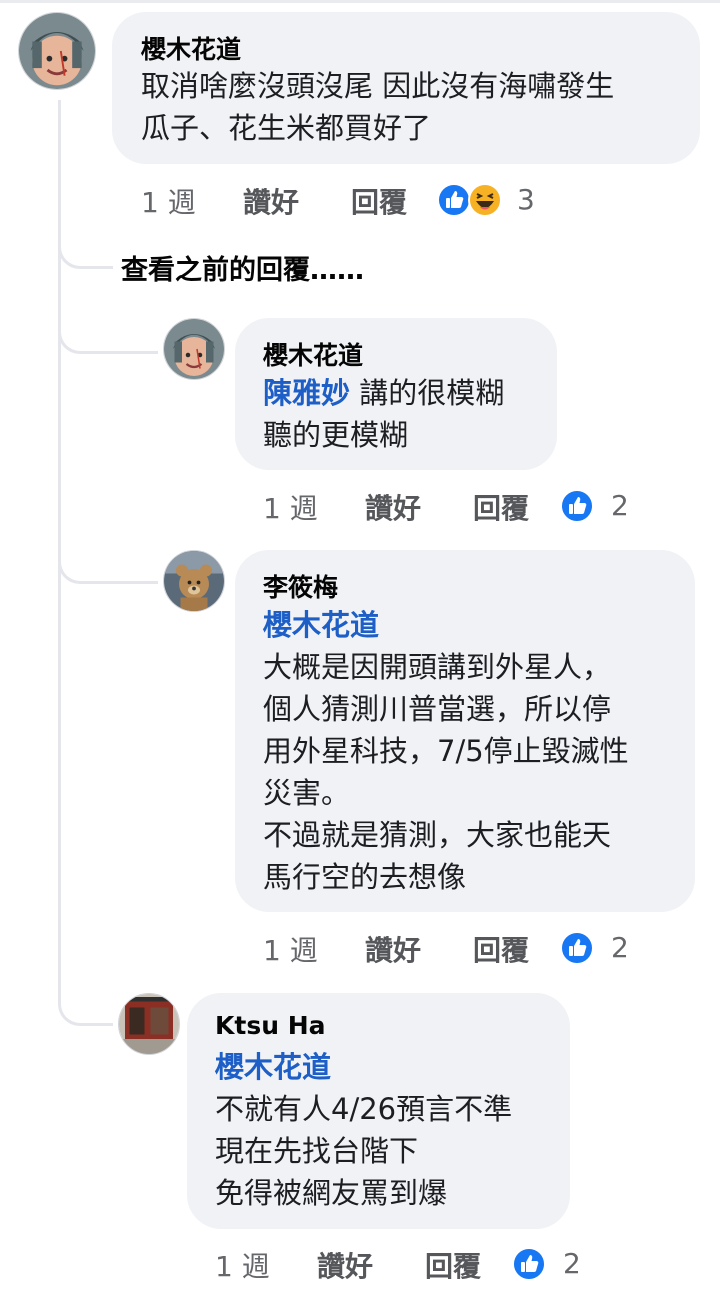  What do you see at coordinates (437, 709) in the screenshot?
I see `comment-text-line: 個人猜測川普當選，所以停` at bounding box center [437, 709].